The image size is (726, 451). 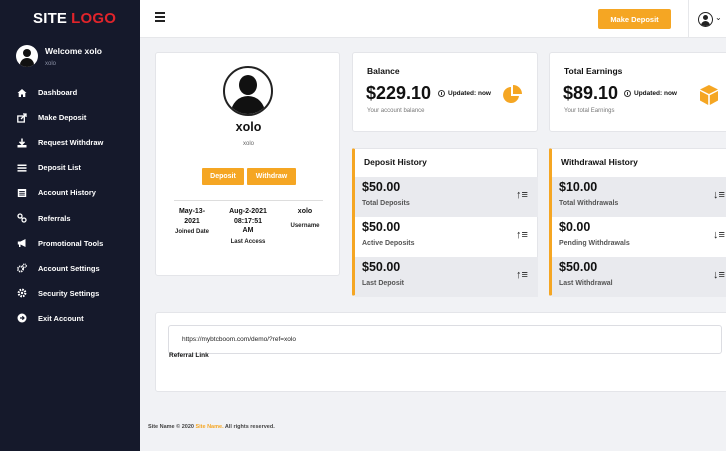 What do you see at coordinates (305, 218) in the screenshot?
I see `username-block: xolo Username` at bounding box center [305, 218].